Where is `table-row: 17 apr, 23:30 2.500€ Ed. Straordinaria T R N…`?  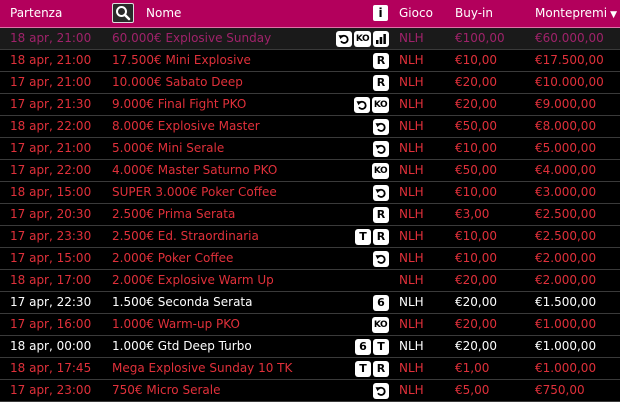
table-row: 17 apr, 23:30 2.500€ Ed. Straordinaria T R N… is located at coordinates (310, 237).